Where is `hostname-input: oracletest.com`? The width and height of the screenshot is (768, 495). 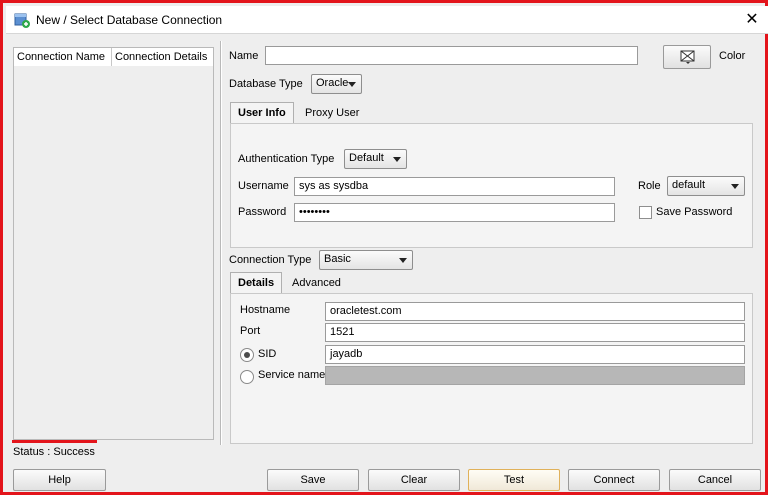 hostname-input: oracletest.com is located at coordinates (535, 311).